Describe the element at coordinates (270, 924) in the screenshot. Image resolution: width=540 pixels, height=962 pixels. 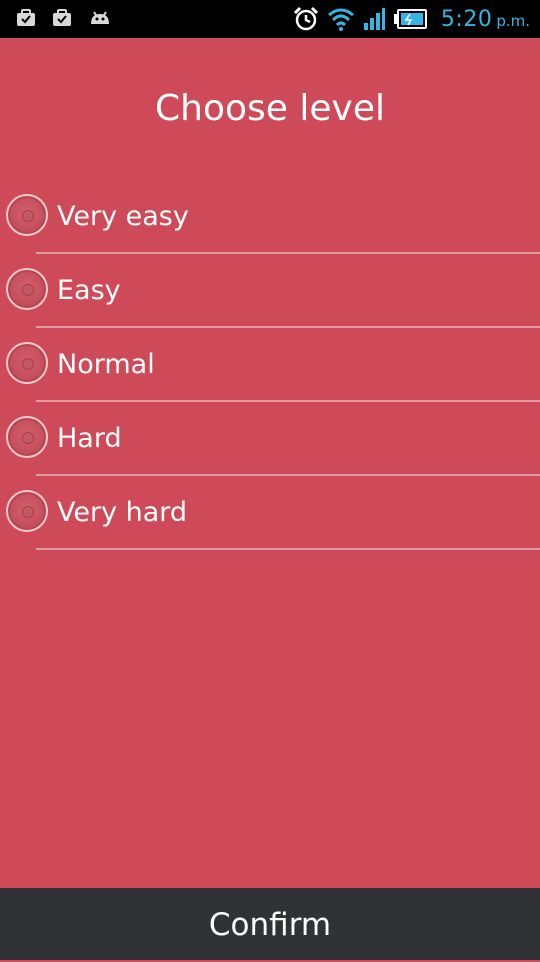
I see `confirm-button: Confirm` at that location.